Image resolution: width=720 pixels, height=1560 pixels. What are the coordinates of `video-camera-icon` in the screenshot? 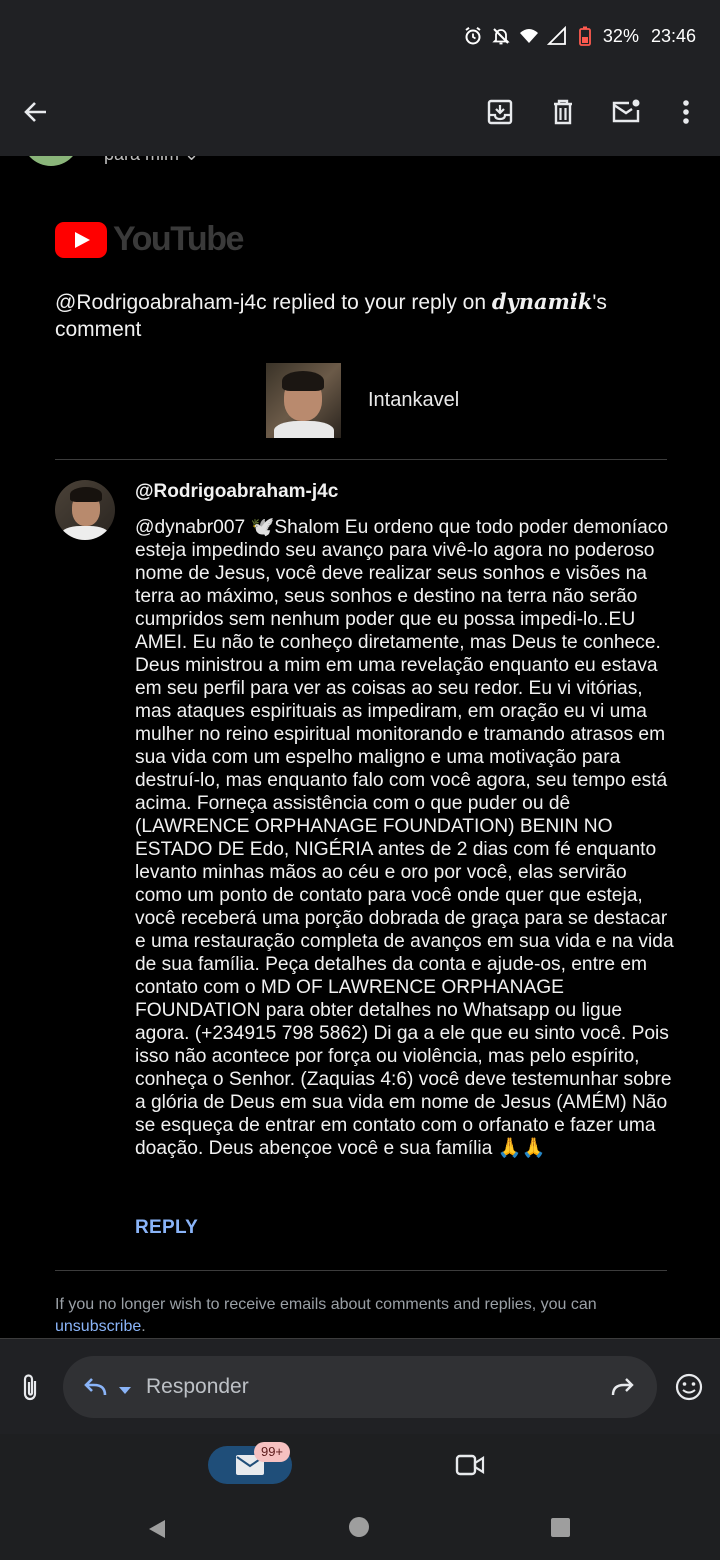 It's located at (470, 1465).